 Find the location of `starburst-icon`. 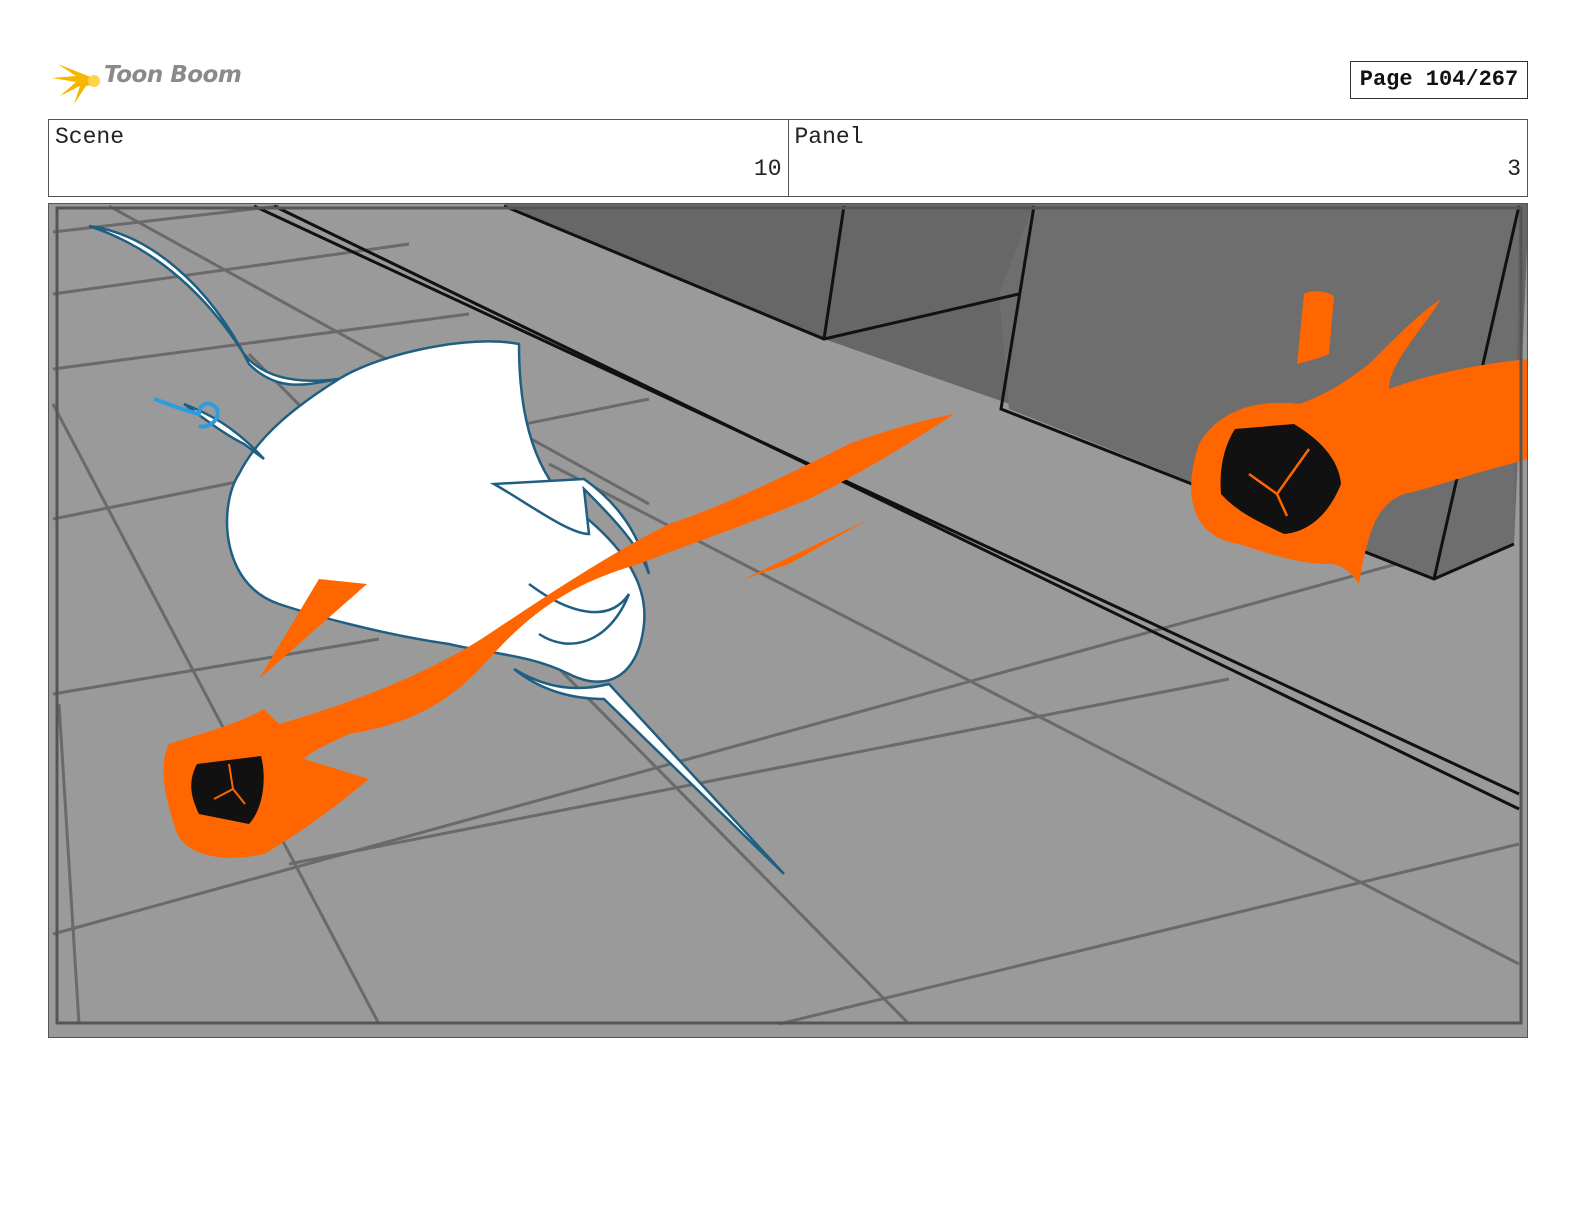

starburst-icon is located at coordinates (76, 84).